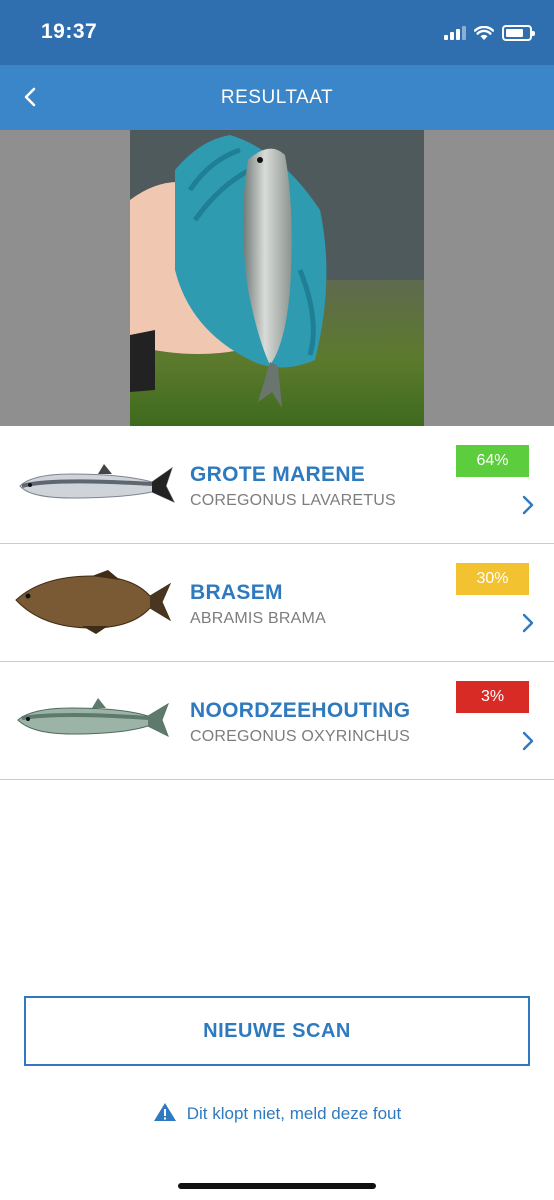 The width and height of the screenshot is (554, 1200). I want to click on new-scan-button: NIEUWE SCAN, so click(277, 1031).